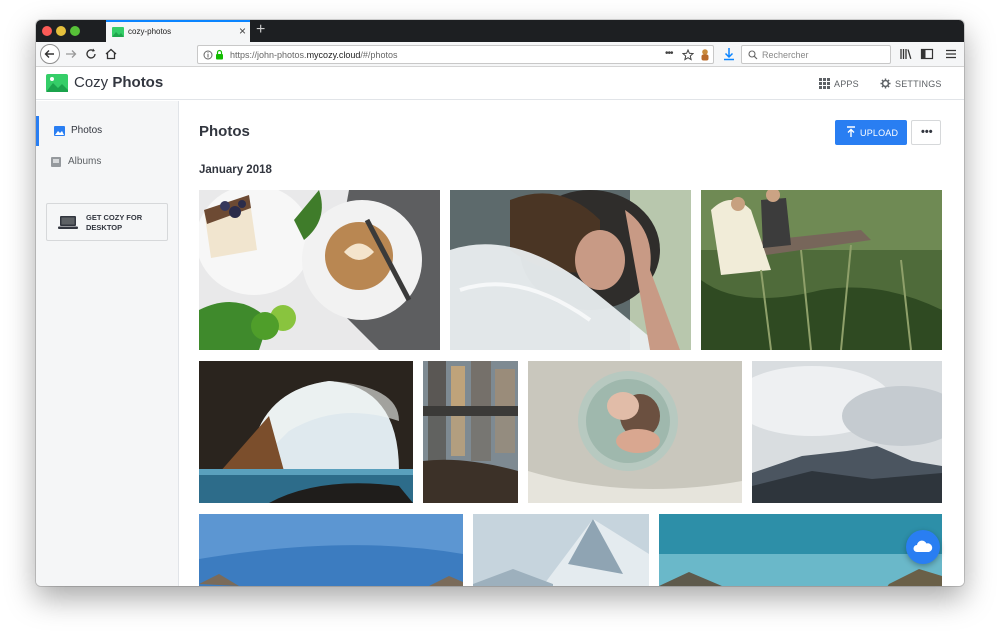 The width and height of the screenshot is (1000, 638). I want to click on photo-sea-cave, so click(306, 432).